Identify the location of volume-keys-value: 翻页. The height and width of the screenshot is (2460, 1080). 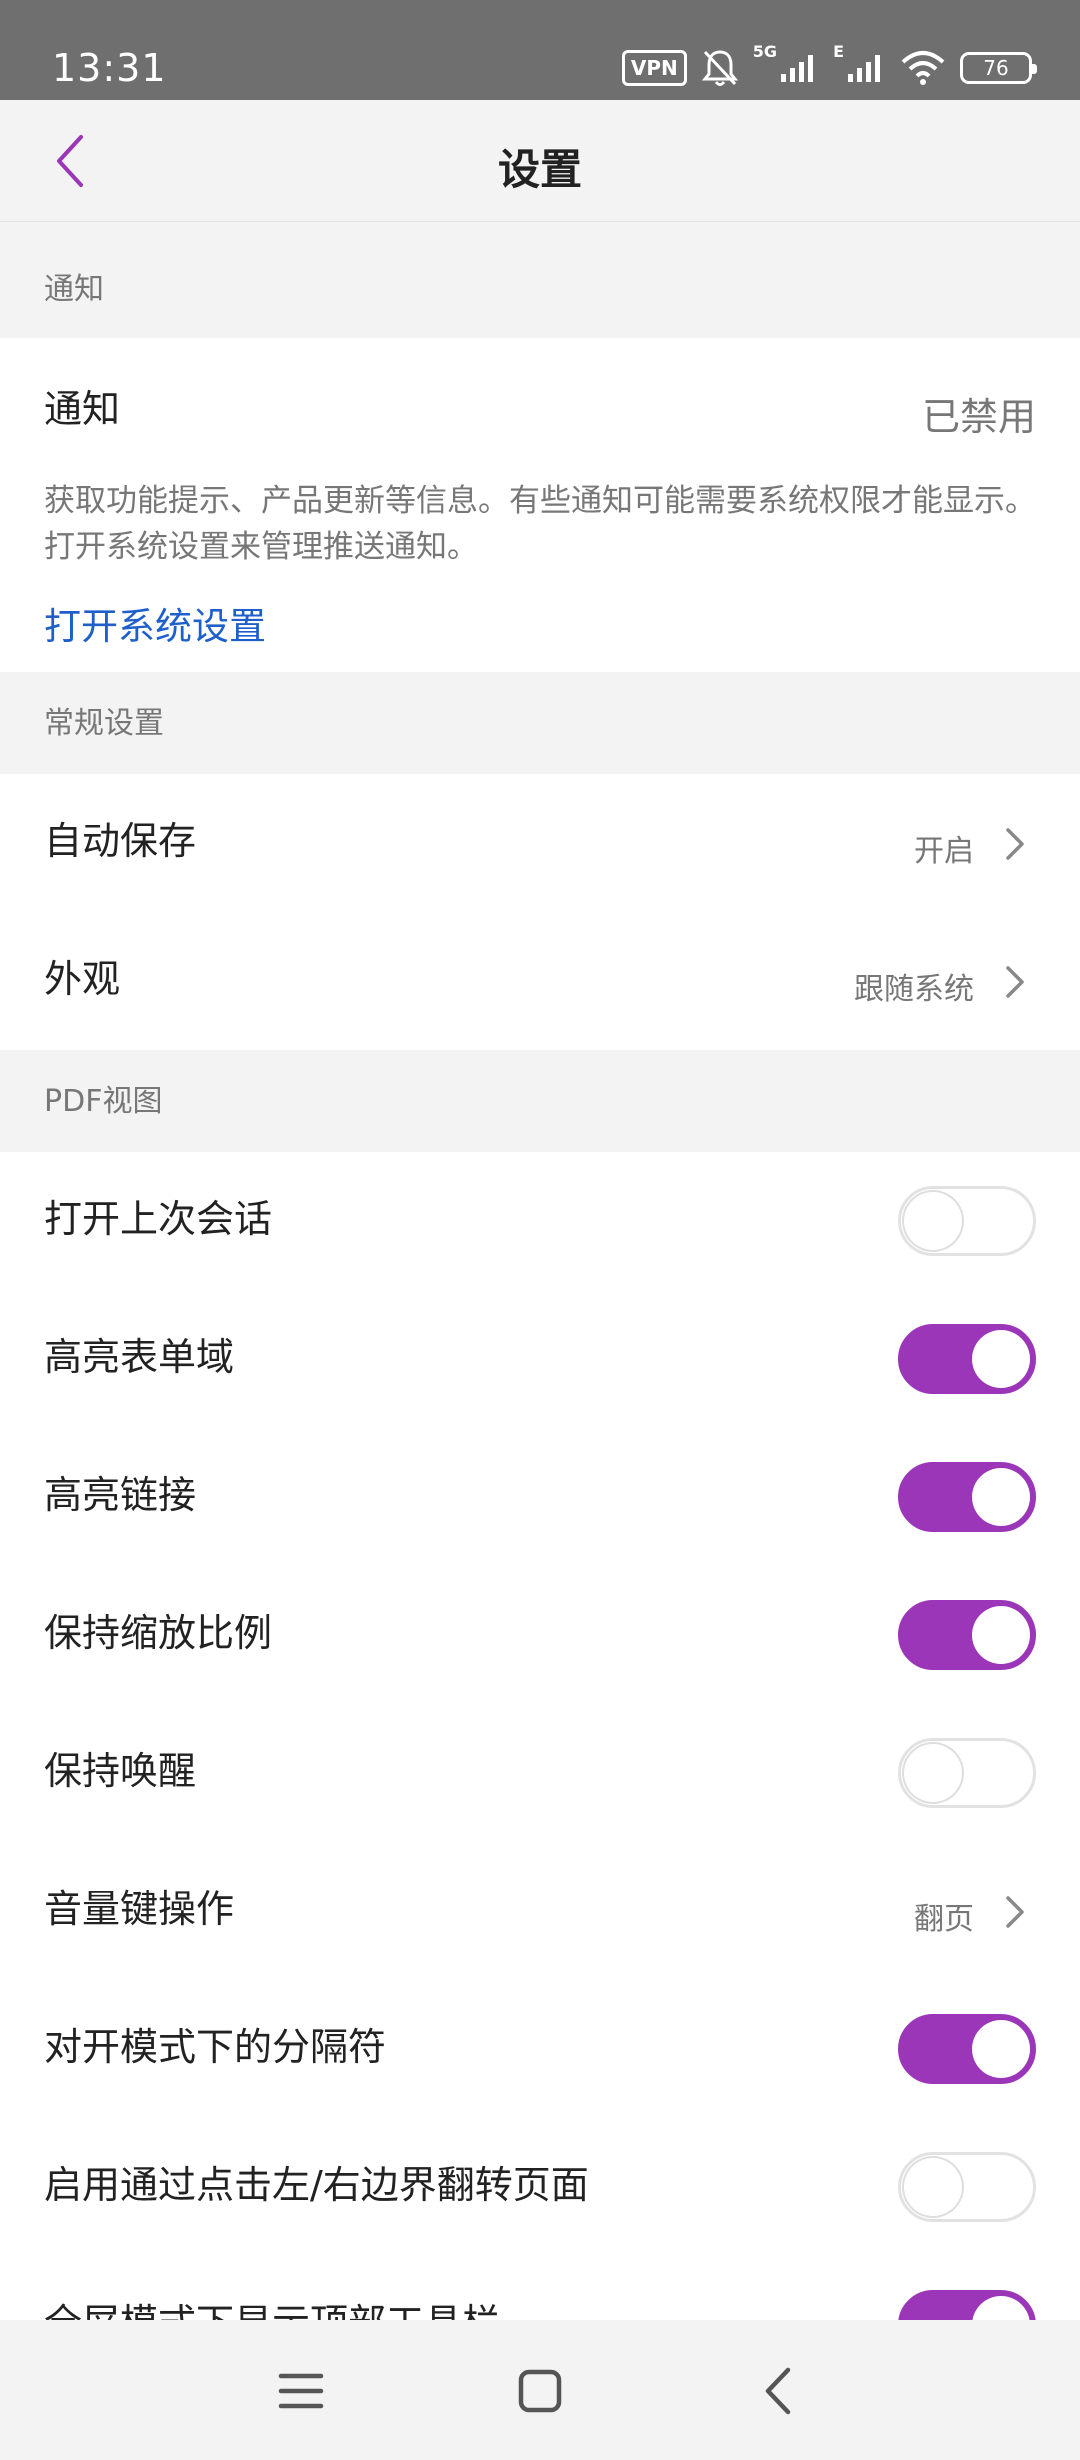
(944, 1919).